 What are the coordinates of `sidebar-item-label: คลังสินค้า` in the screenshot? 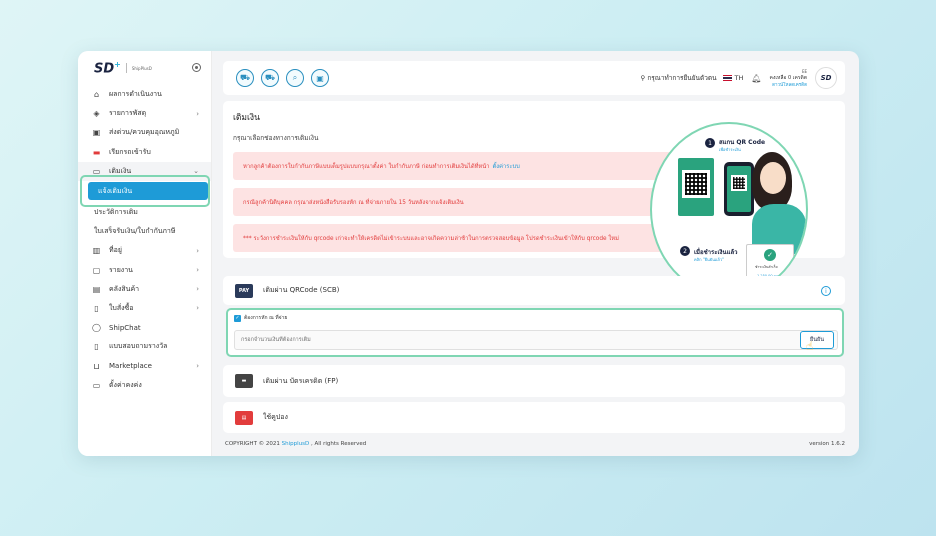 It's located at (124, 288).